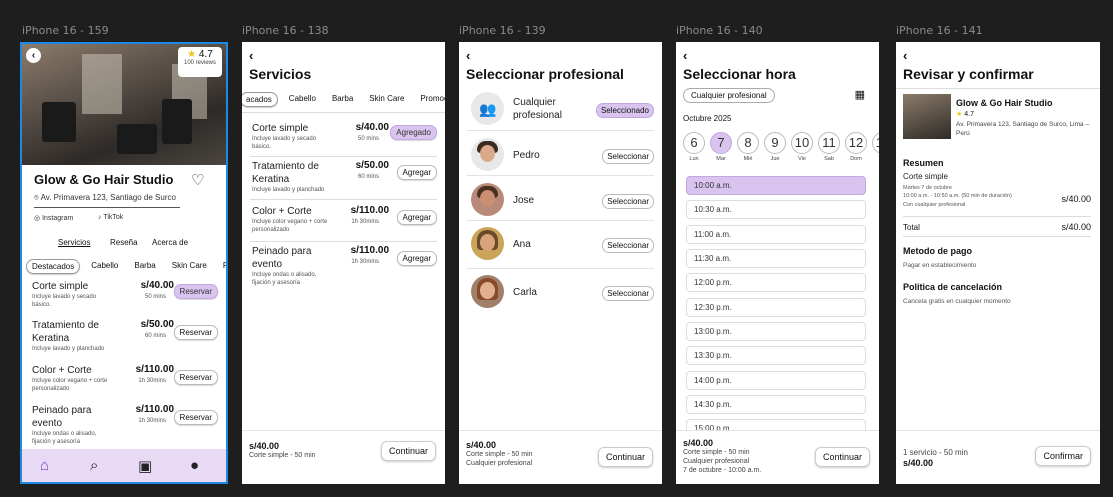 The height and width of the screenshot is (497, 1113). I want to click on professional-item: 👥 Cualquier profesional Seleccionado, so click(561, 110).